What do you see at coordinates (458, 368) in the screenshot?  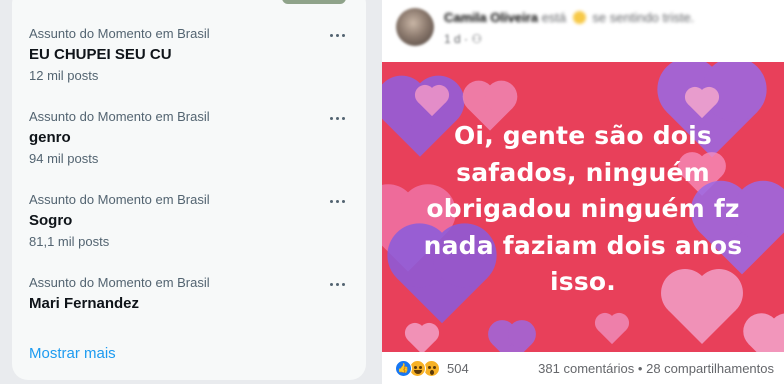 I see `reaction-count: 504` at bounding box center [458, 368].